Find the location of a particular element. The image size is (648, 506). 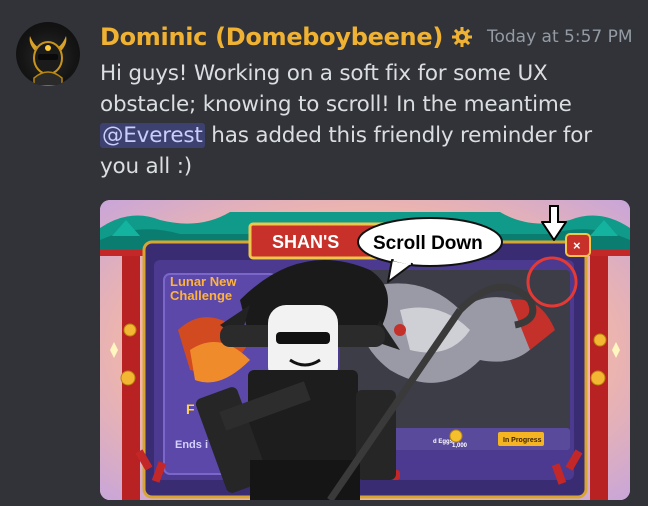

gear-badge-icon is located at coordinates (462, 37).